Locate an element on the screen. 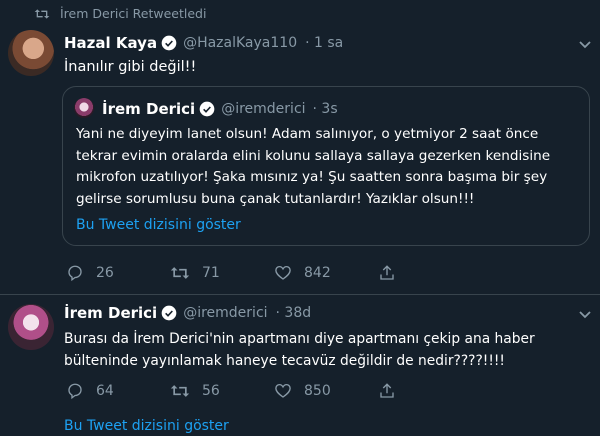  quote-timestamp: · 3s is located at coordinates (325, 109).